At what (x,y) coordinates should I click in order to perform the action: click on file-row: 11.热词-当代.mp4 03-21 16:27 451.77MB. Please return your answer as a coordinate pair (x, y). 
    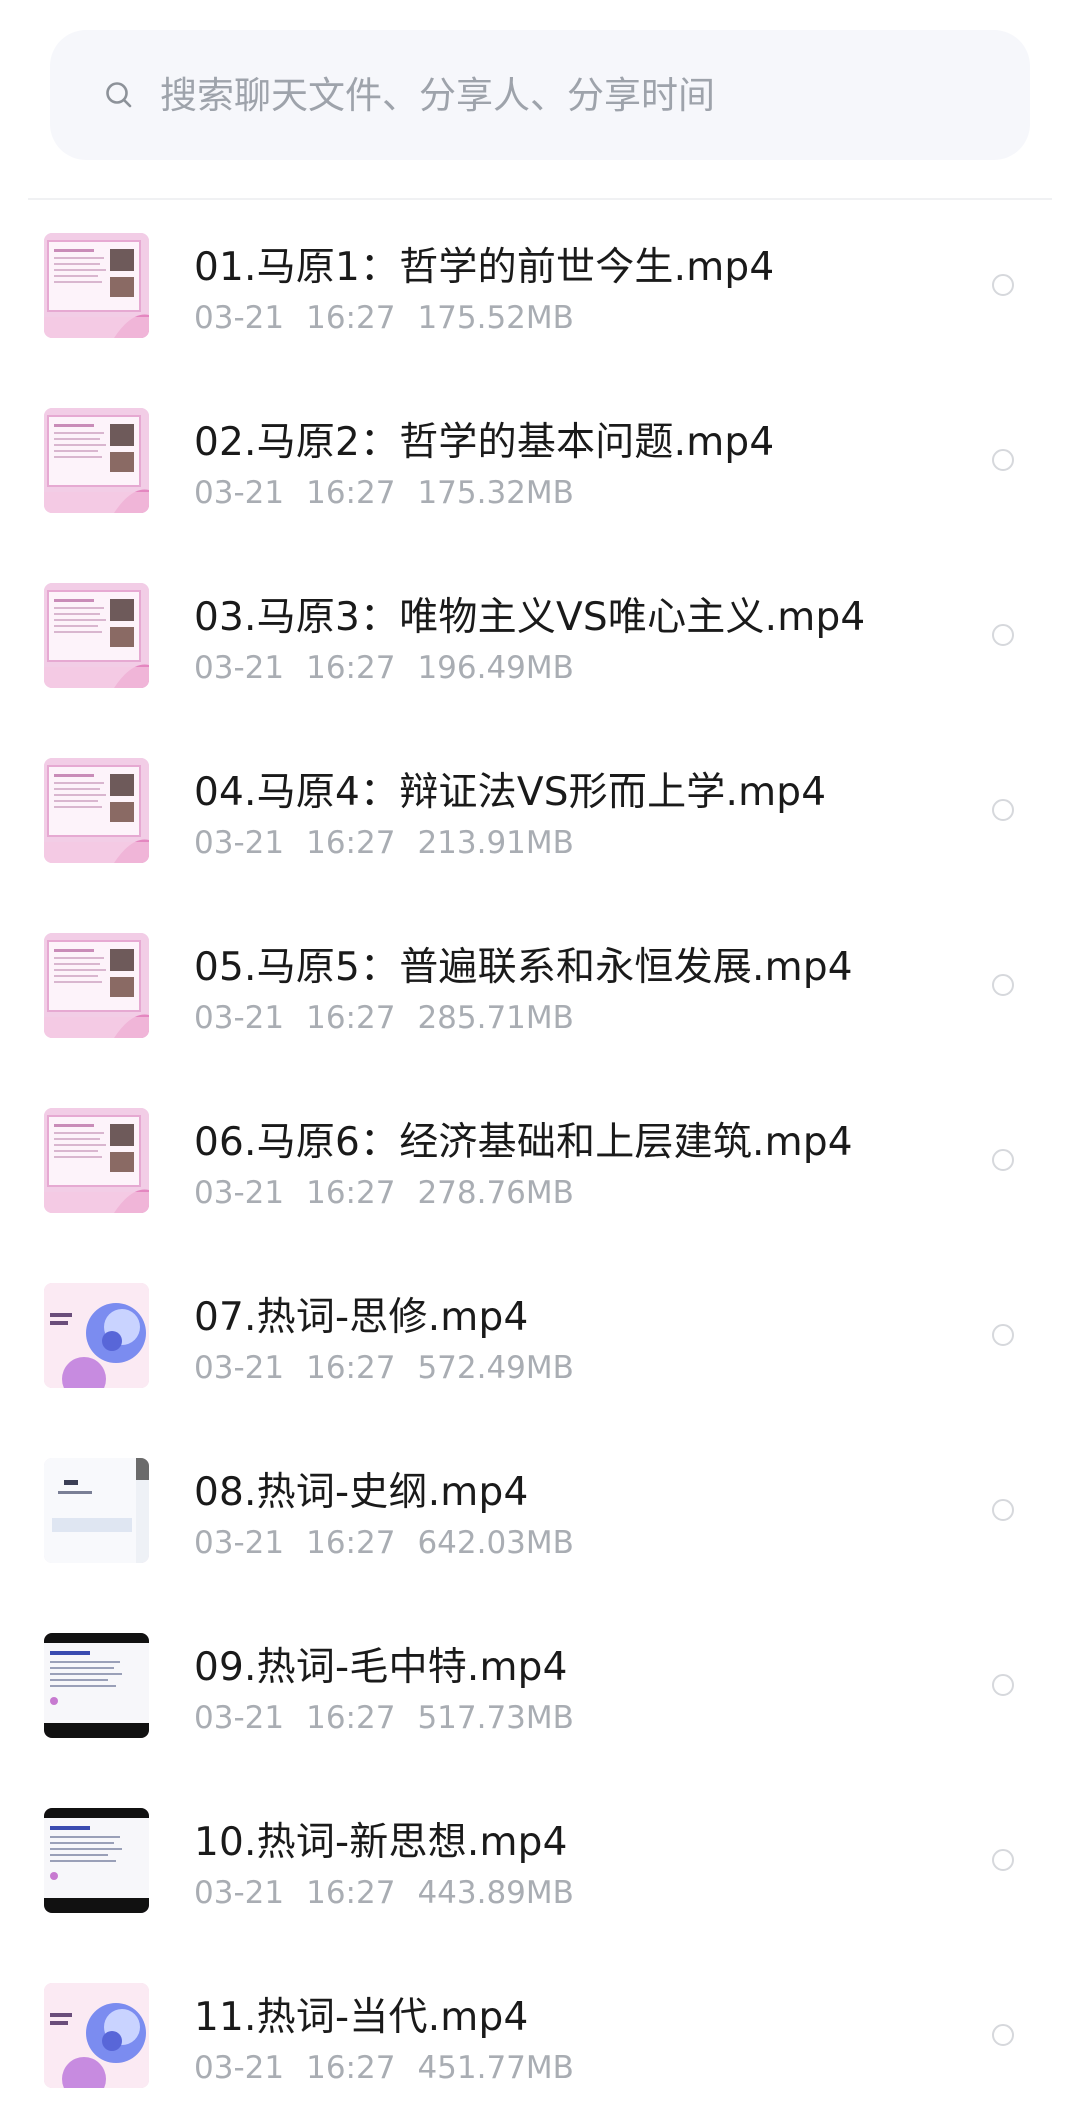
    Looking at the image, I should click on (540, 2037).